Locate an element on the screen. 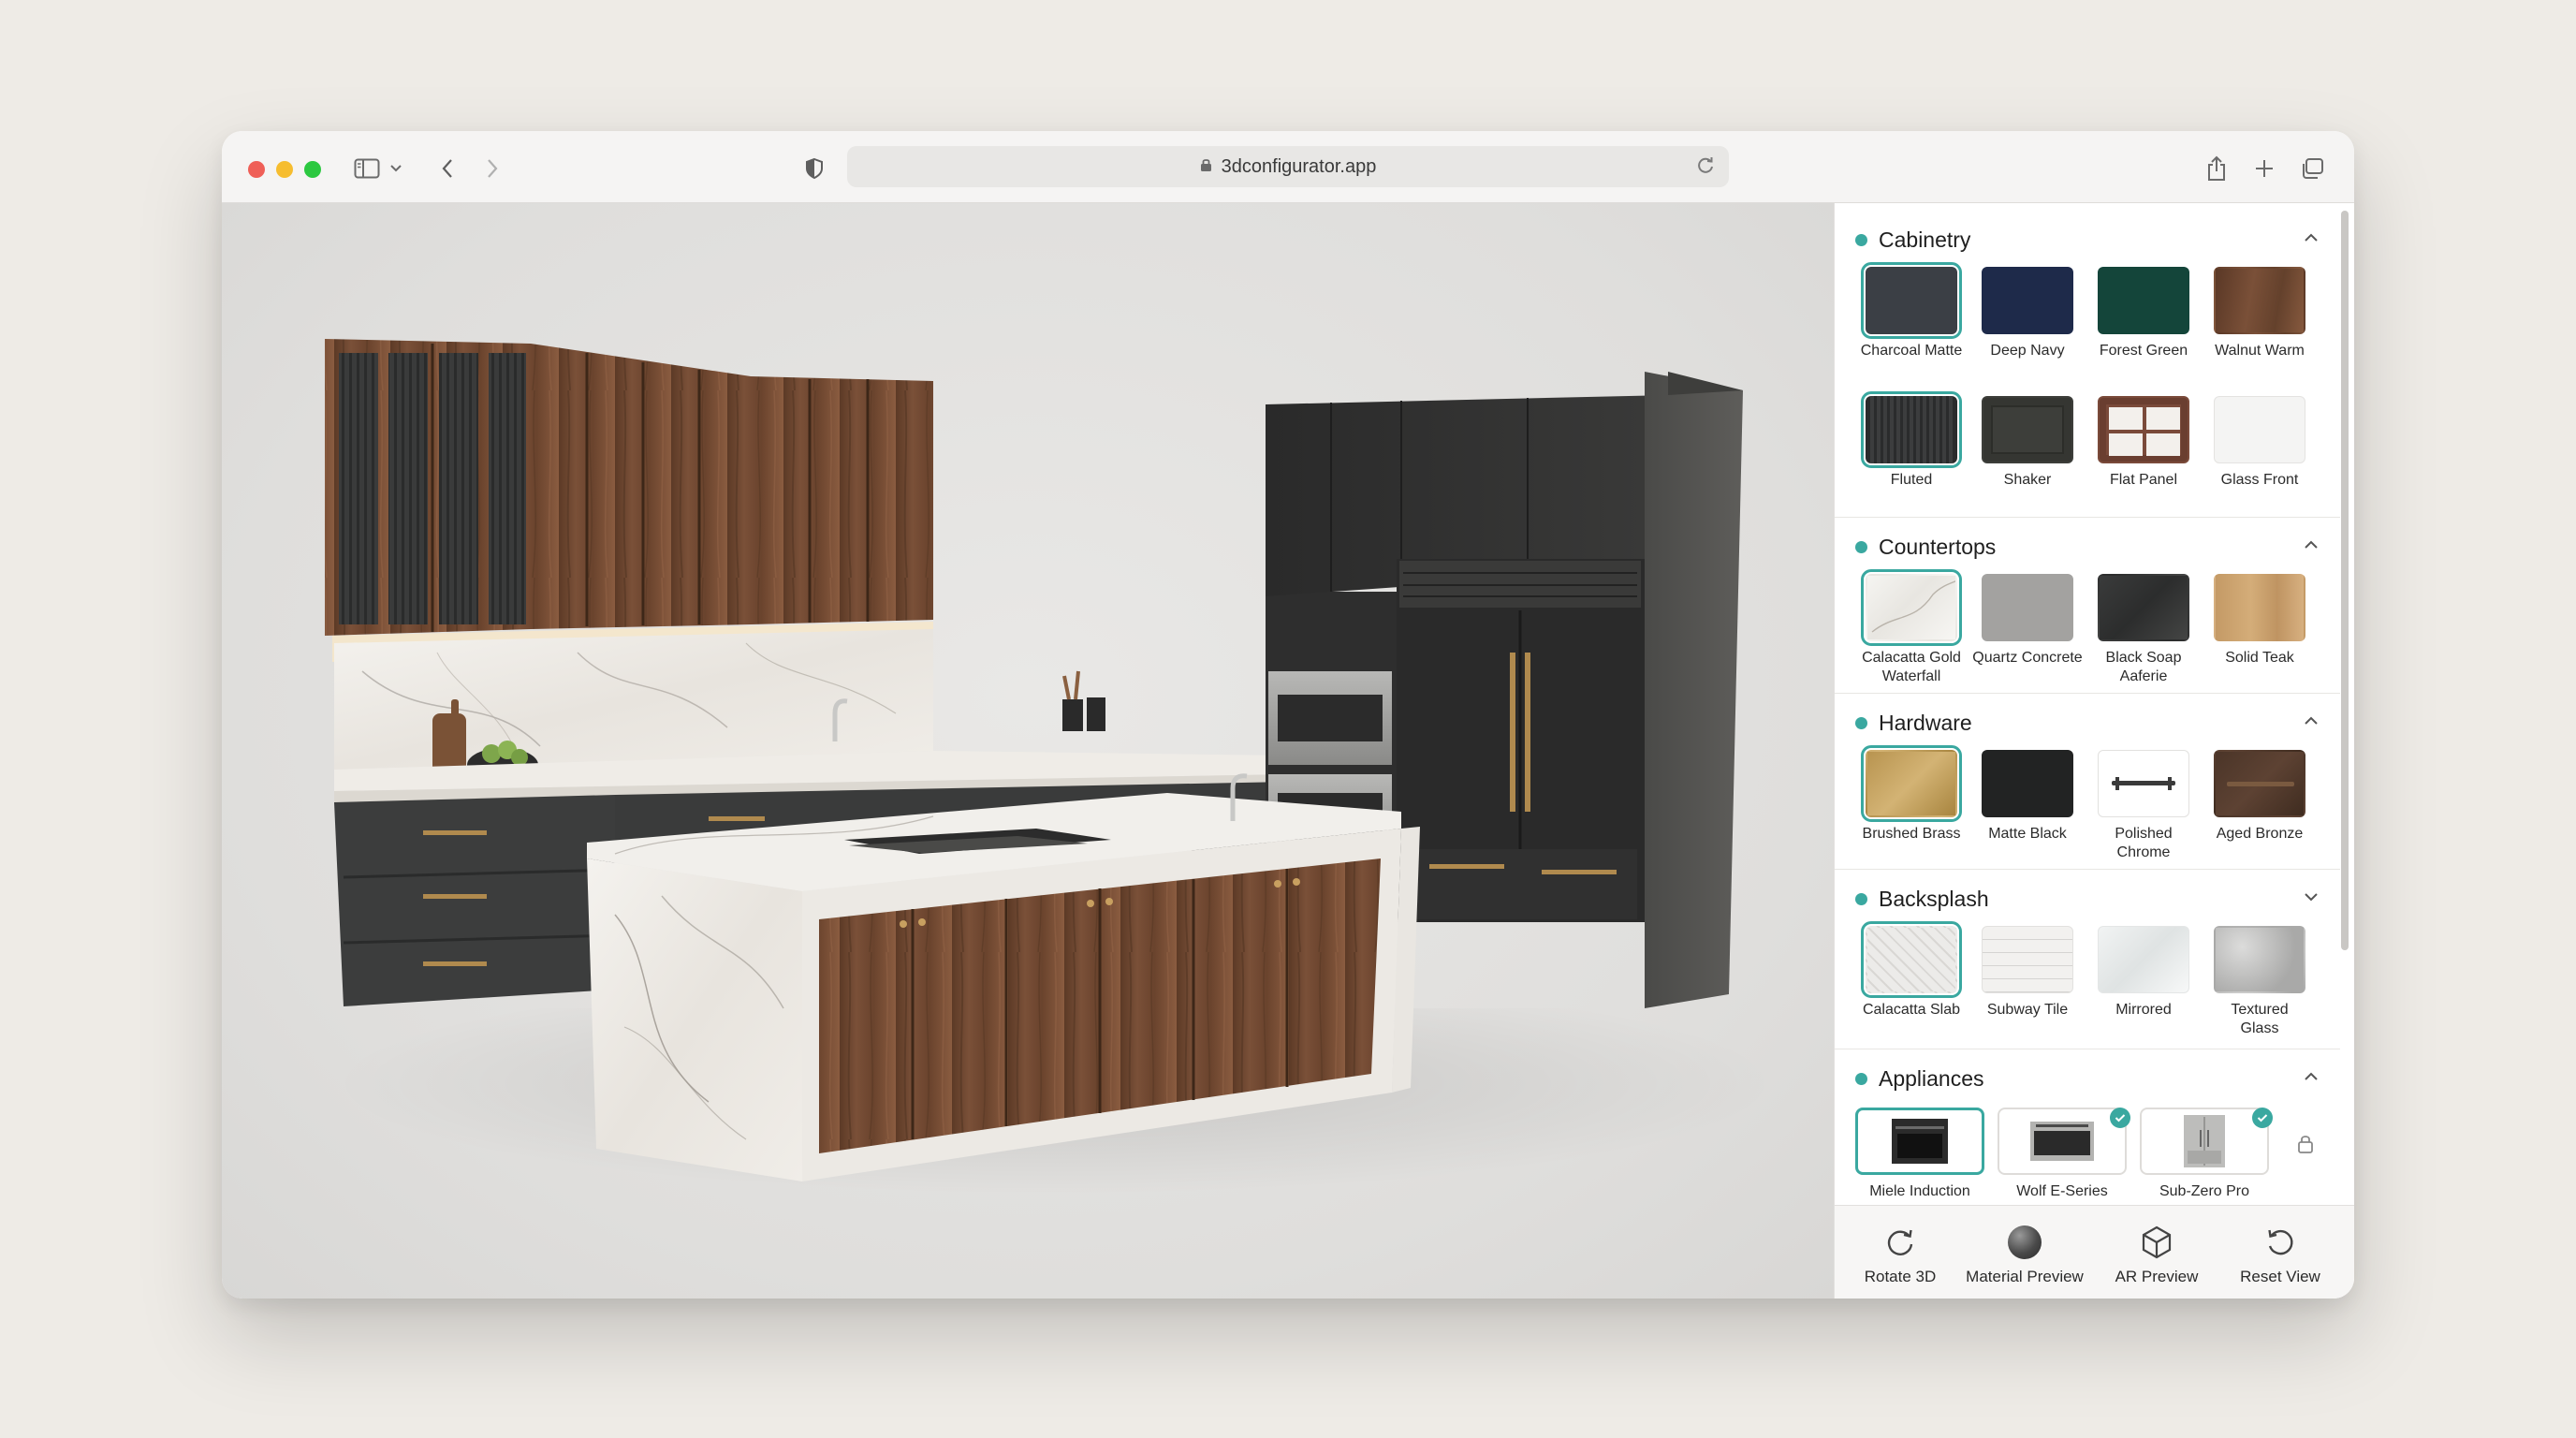 This screenshot has height=1438, width=2576. lock-icon is located at coordinates (2305, 1146).